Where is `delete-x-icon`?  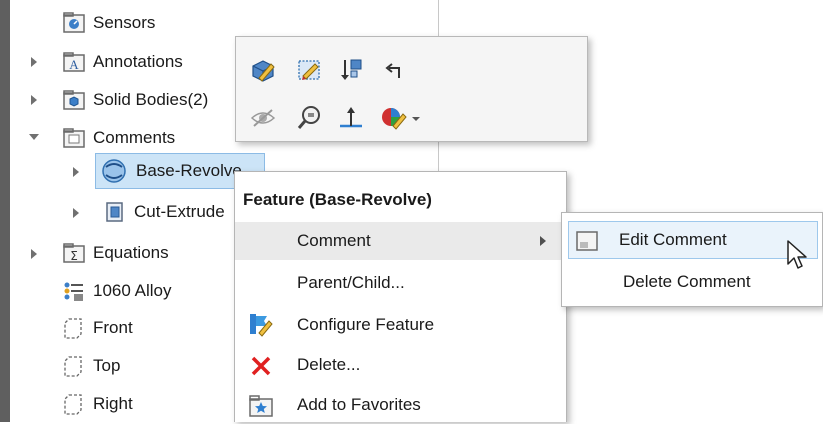 delete-x-icon is located at coordinates (261, 368).